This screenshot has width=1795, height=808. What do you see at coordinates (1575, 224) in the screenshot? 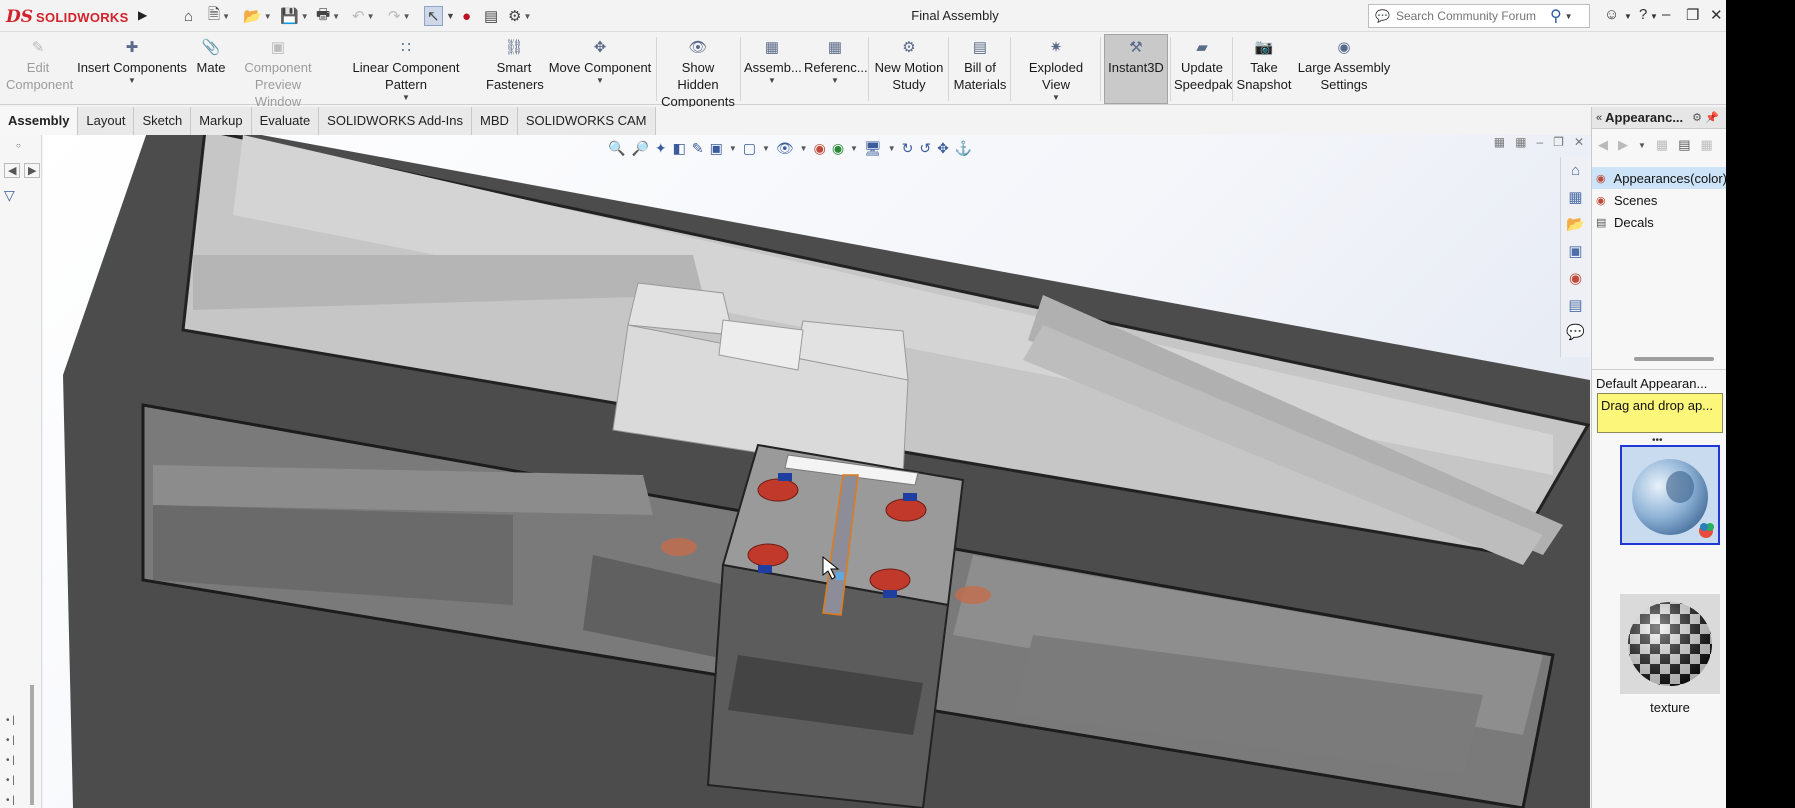
I see `file-explorer-icon: 📂` at bounding box center [1575, 224].